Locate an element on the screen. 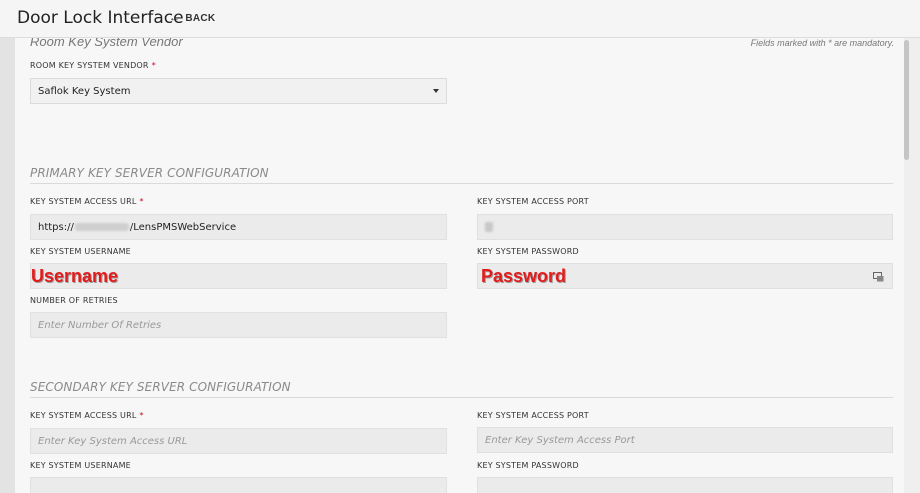 The height and width of the screenshot is (493, 920). mandatory-note: Fields marked with * are mandatory. is located at coordinates (822, 43).